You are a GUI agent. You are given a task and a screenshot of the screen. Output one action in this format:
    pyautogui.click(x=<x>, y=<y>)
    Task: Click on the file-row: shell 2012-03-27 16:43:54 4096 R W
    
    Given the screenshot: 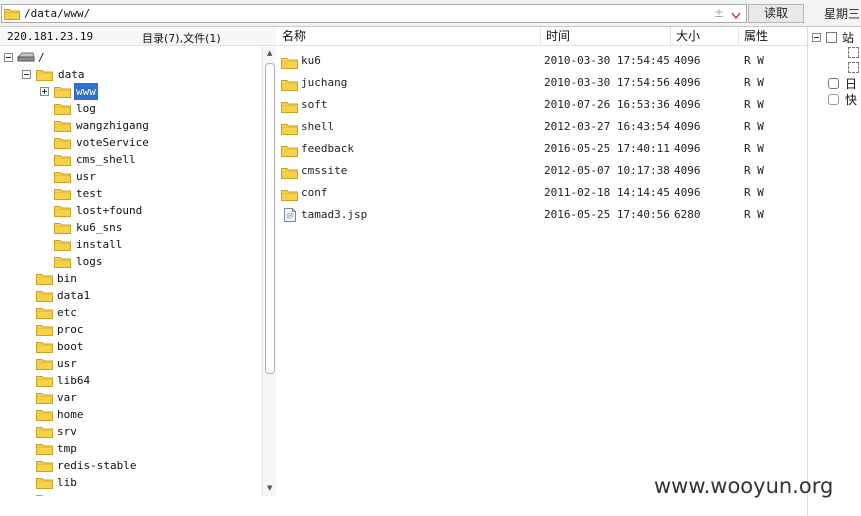 What is the action you would take?
    pyautogui.click(x=542, y=127)
    